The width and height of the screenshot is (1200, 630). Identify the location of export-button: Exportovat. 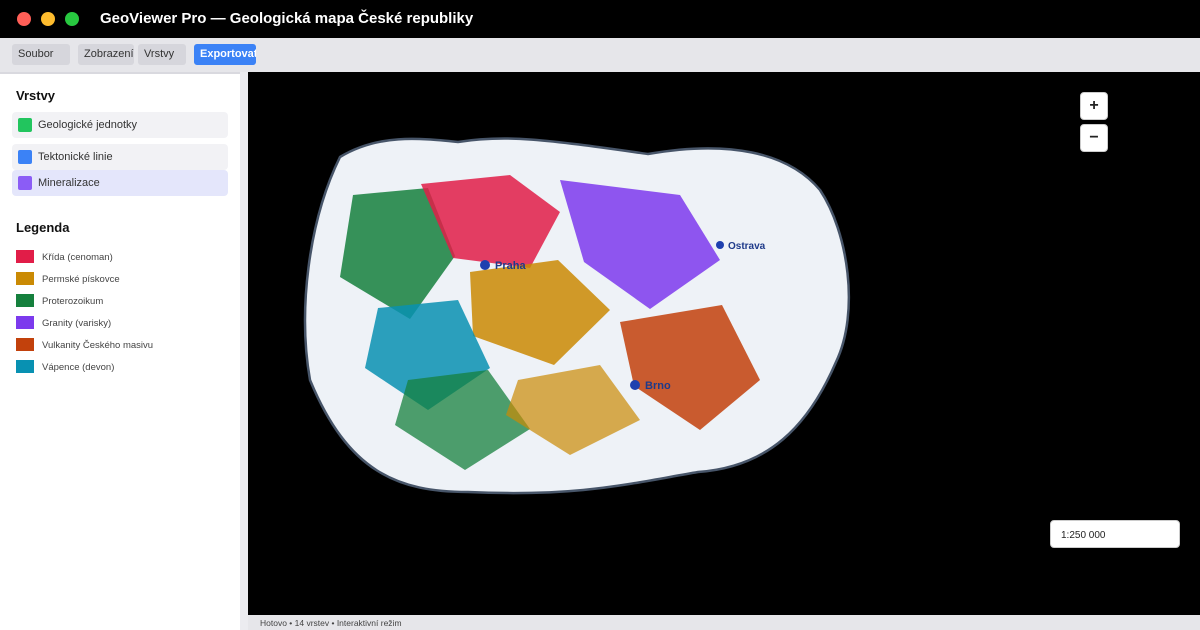
(225, 54).